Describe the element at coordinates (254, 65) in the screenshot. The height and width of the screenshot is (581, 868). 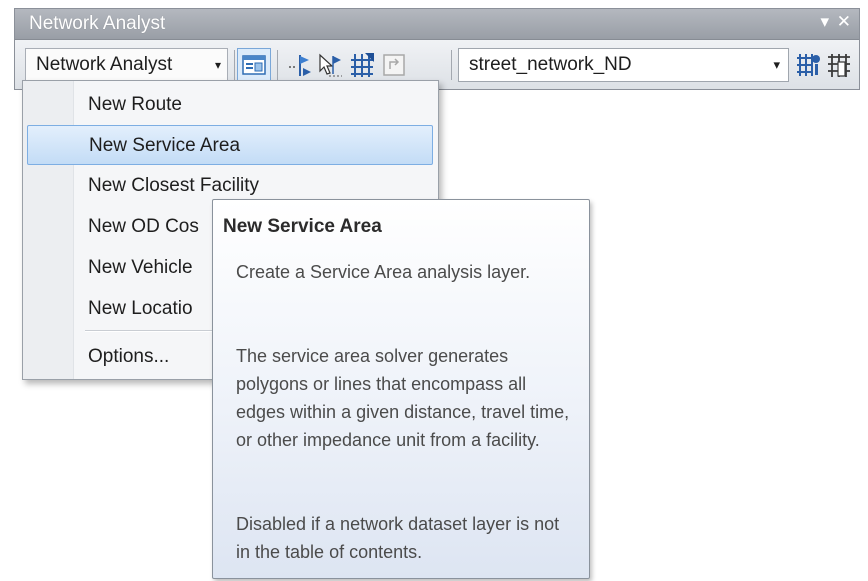
I see `network-analyst-window-icon` at that location.